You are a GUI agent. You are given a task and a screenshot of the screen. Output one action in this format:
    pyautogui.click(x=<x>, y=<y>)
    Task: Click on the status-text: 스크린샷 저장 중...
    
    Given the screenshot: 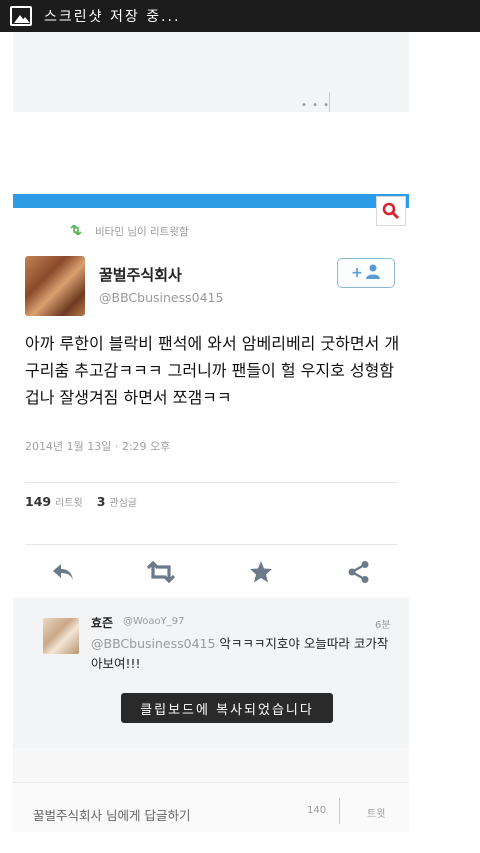 What is the action you would take?
    pyautogui.click(x=112, y=17)
    